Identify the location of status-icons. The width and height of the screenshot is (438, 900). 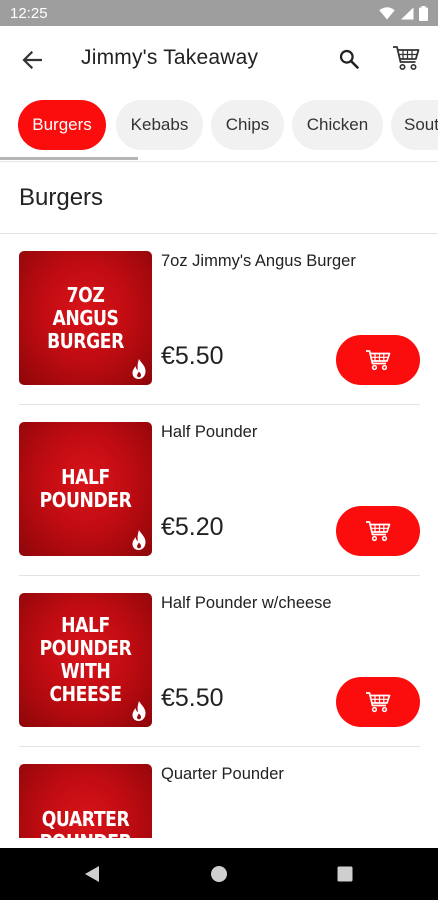
(403, 13).